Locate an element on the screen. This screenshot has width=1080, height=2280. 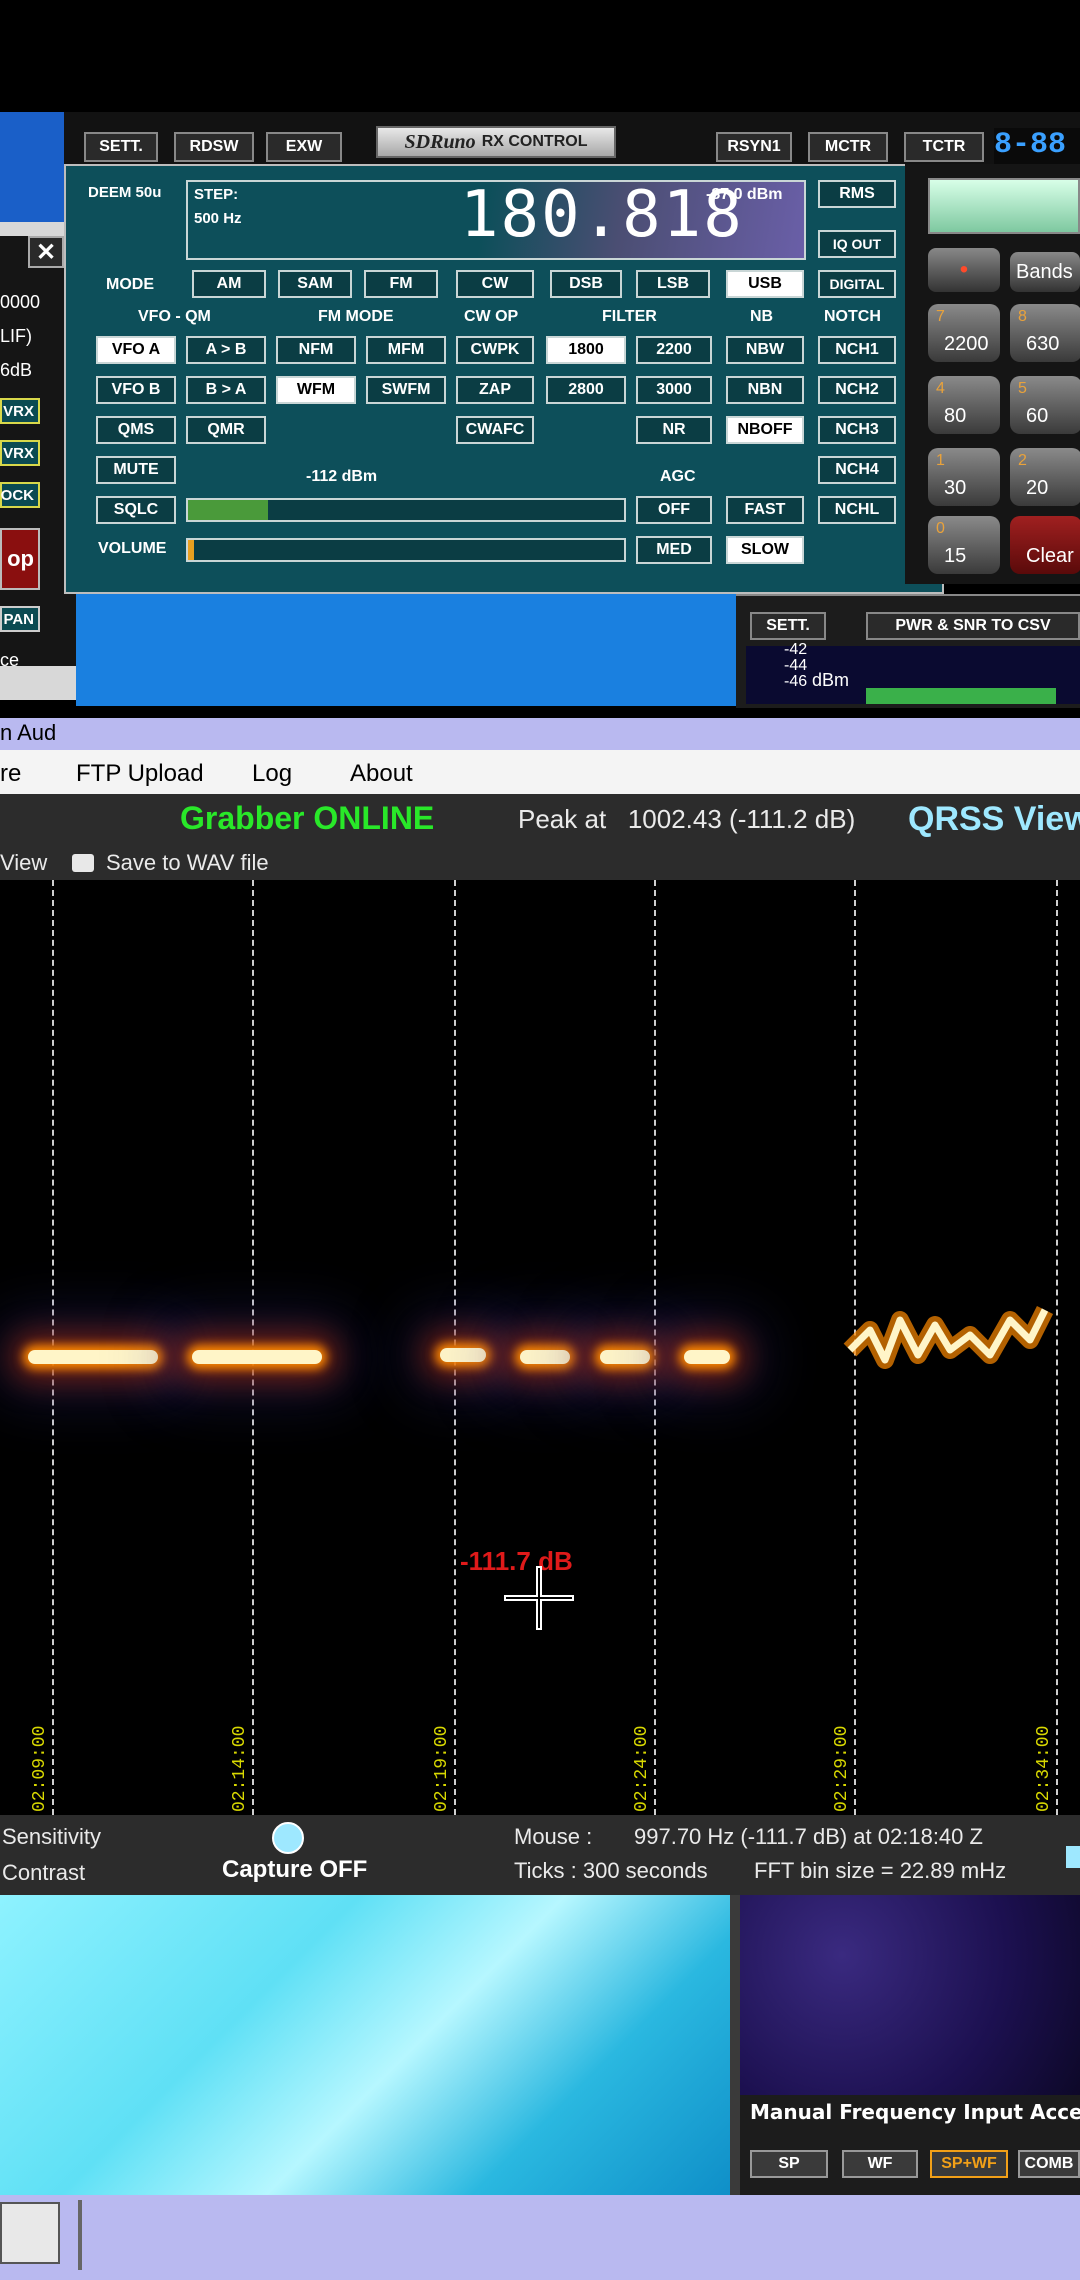
swfm-button: SWFM is located at coordinates (406, 390).